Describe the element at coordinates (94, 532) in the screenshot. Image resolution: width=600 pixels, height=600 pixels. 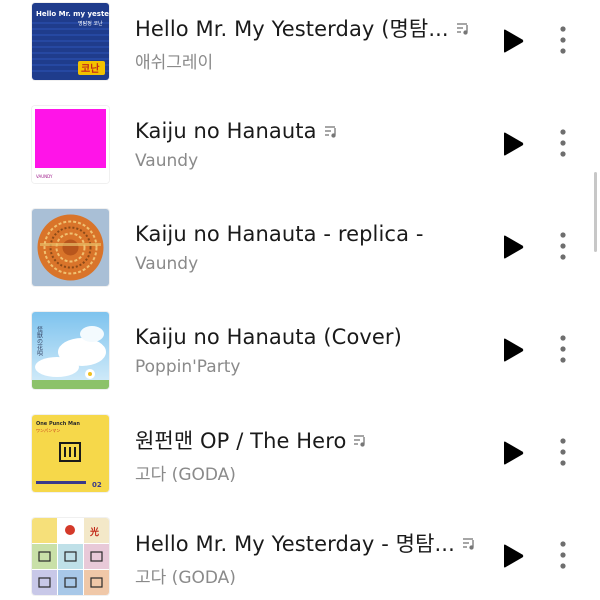
I see `svg-text: 光` at that location.